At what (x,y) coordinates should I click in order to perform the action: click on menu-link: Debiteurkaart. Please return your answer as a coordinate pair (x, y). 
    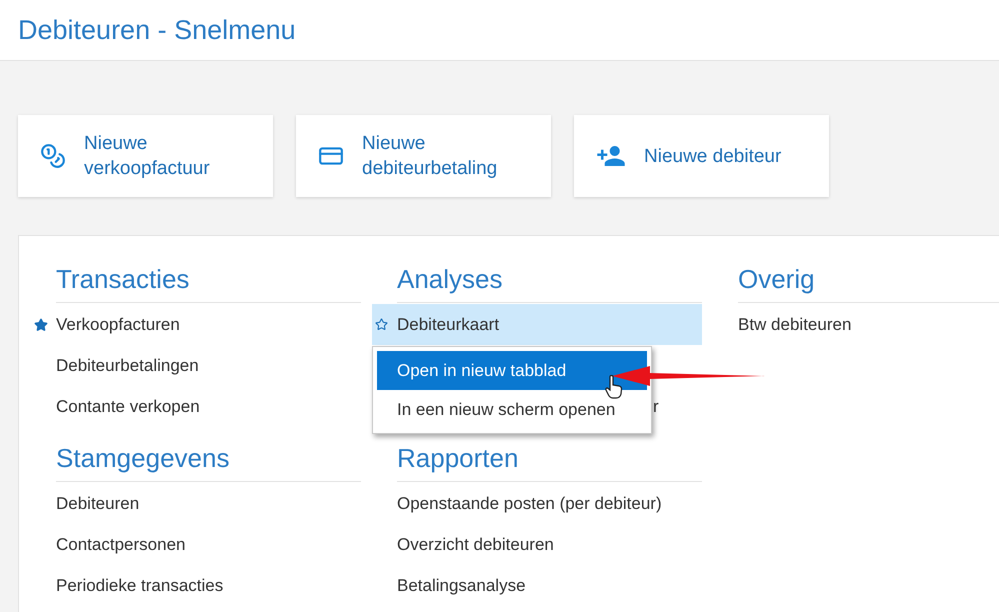
    Looking at the image, I should click on (448, 325).